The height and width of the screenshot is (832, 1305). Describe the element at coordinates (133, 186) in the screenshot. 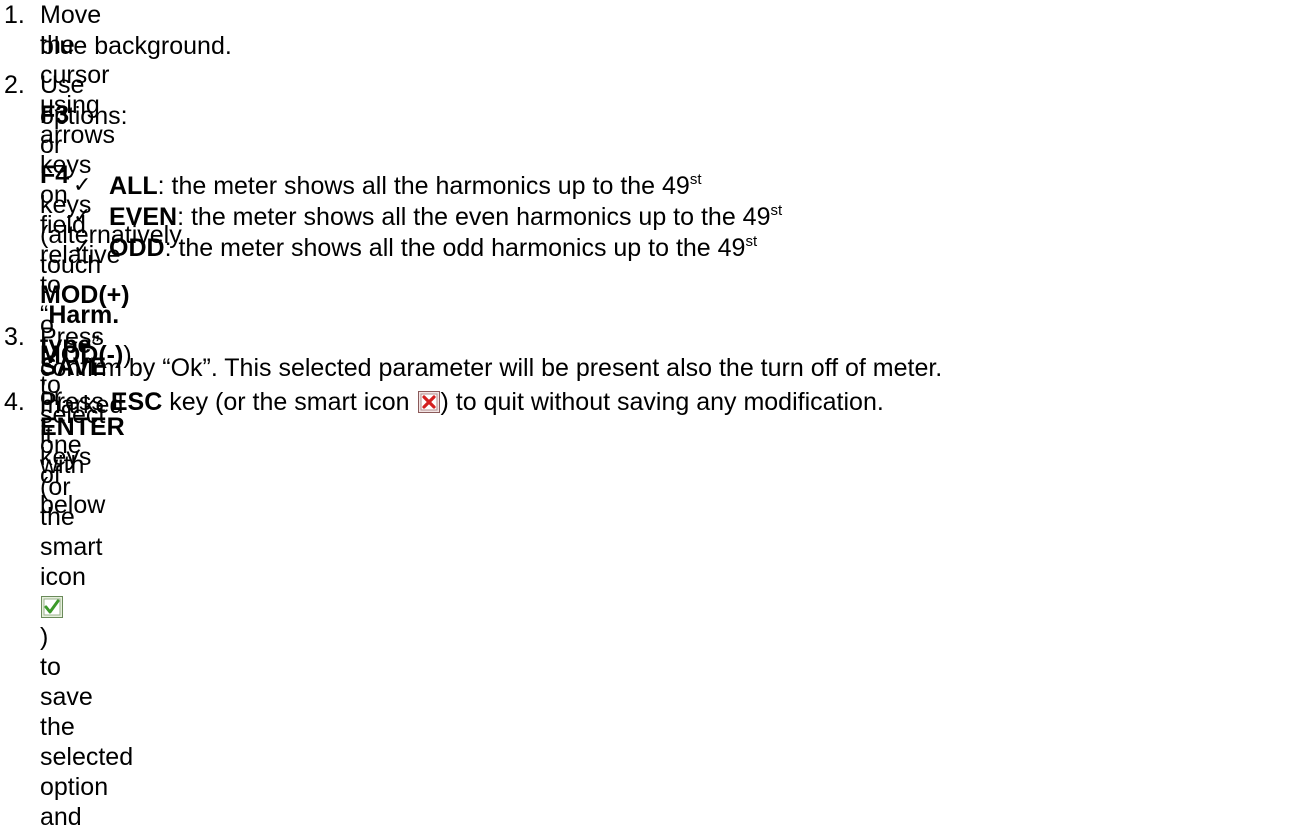

I see `option-label: ALL` at that location.